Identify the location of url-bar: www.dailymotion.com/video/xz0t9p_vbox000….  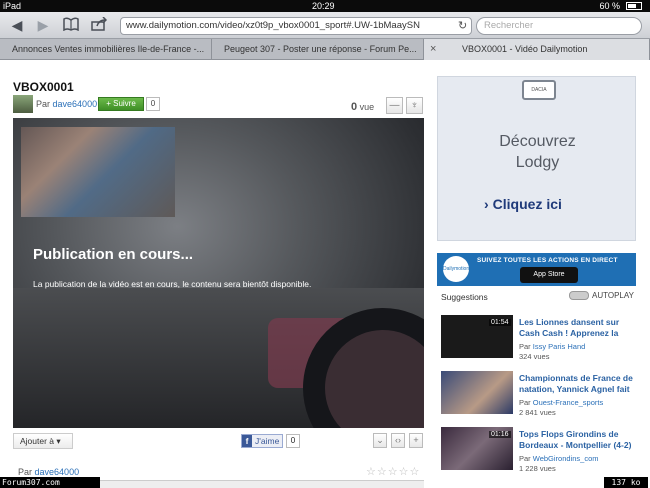
(296, 26).